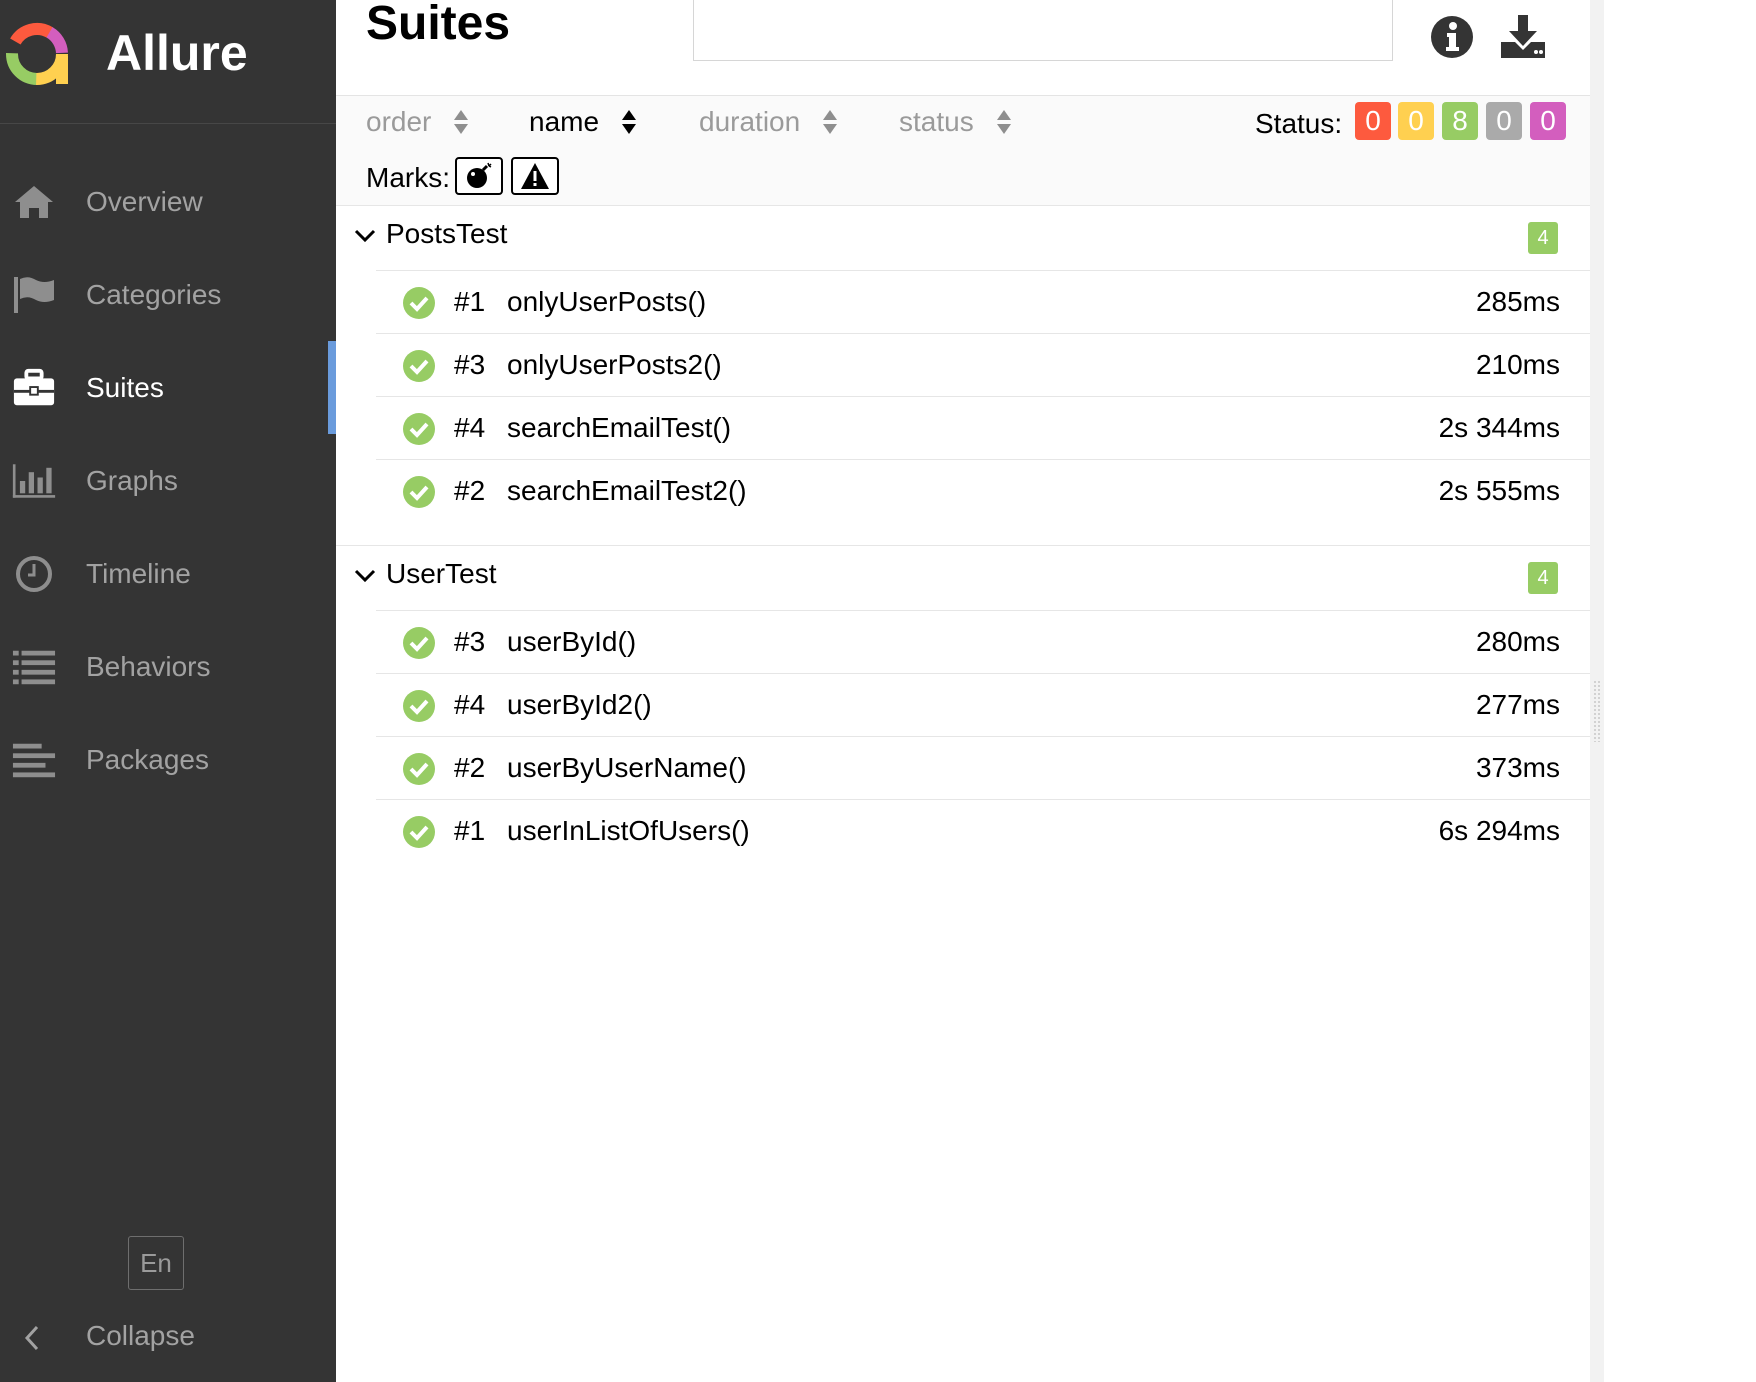 Image resolution: width=1756 pixels, height=1382 pixels. What do you see at coordinates (1452, 37) in the screenshot?
I see `info-icon` at bounding box center [1452, 37].